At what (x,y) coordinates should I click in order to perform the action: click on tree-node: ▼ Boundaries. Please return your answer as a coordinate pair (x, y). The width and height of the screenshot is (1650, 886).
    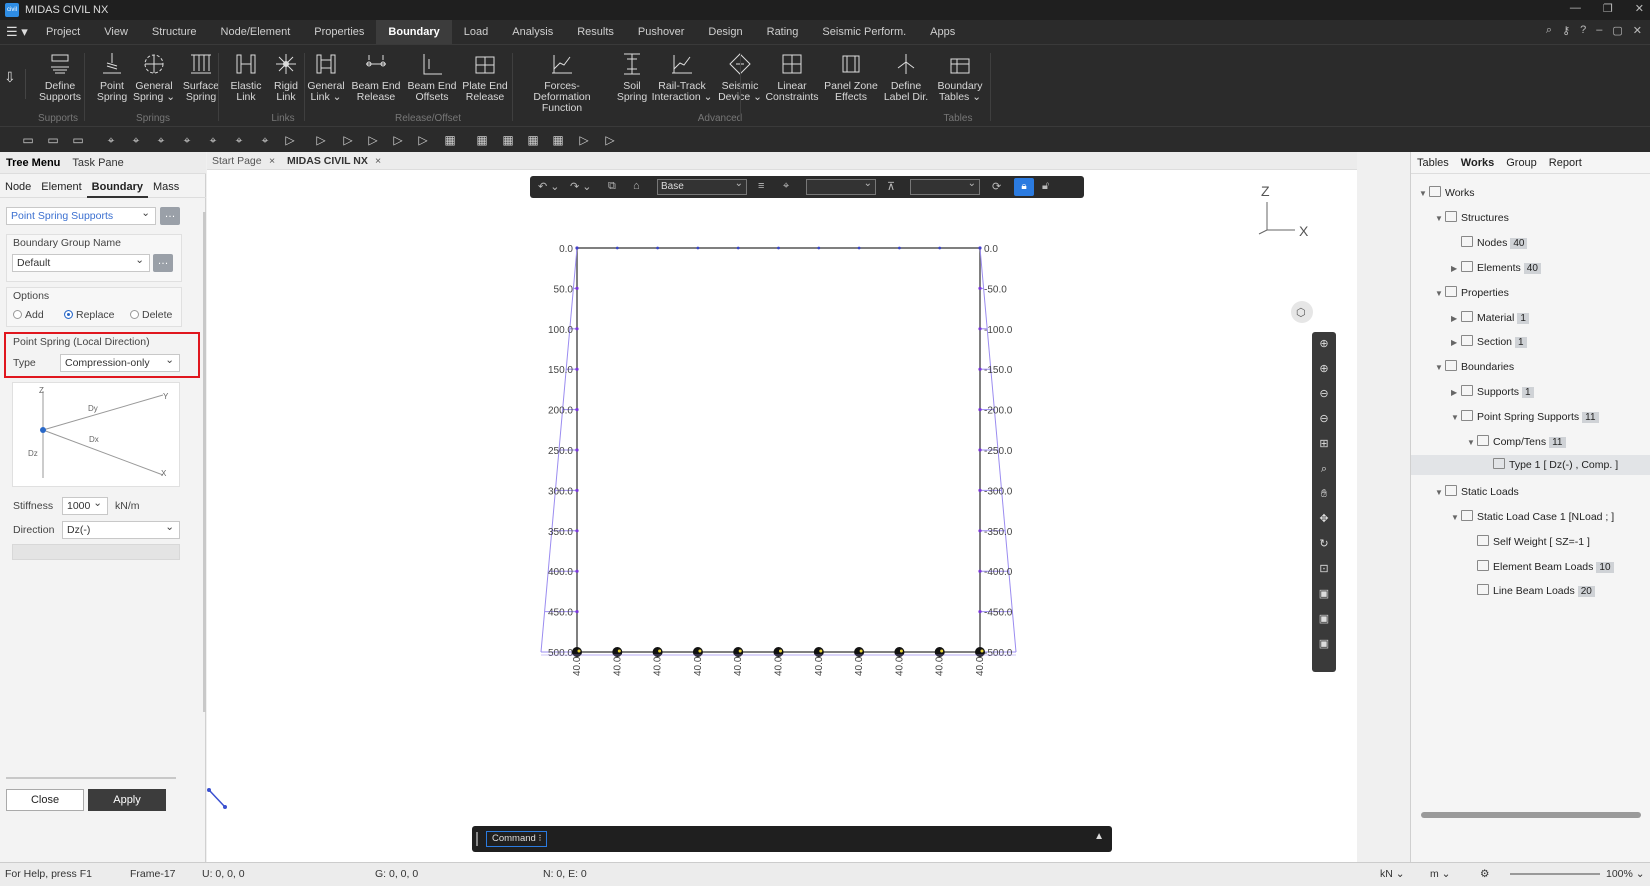
    Looking at the image, I should click on (1474, 366).